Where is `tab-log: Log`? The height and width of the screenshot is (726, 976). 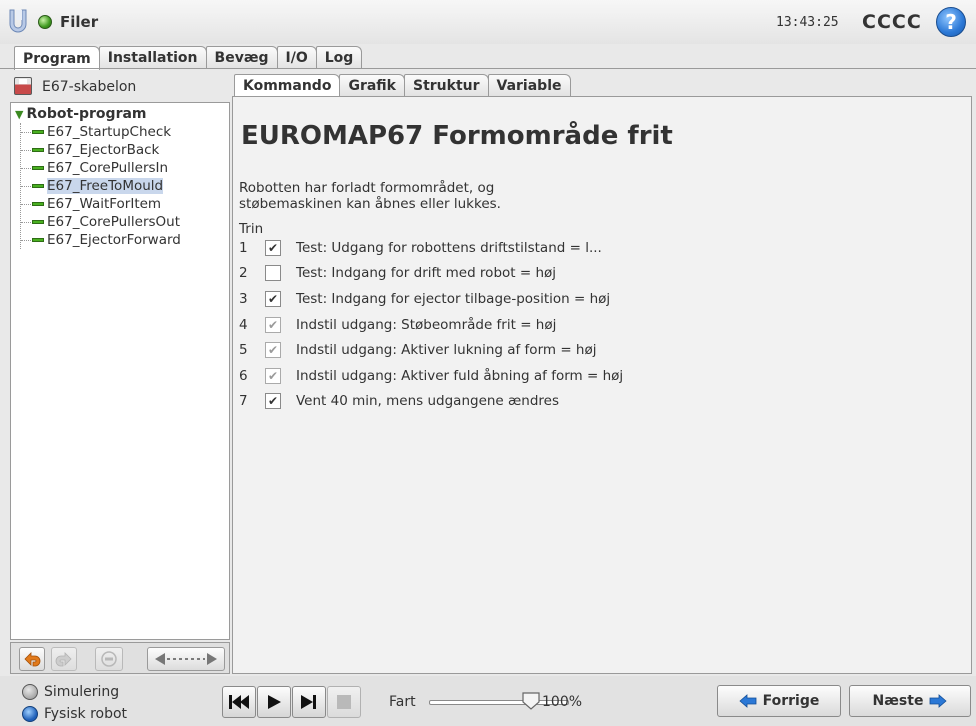 tab-log: Log is located at coordinates (339, 57).